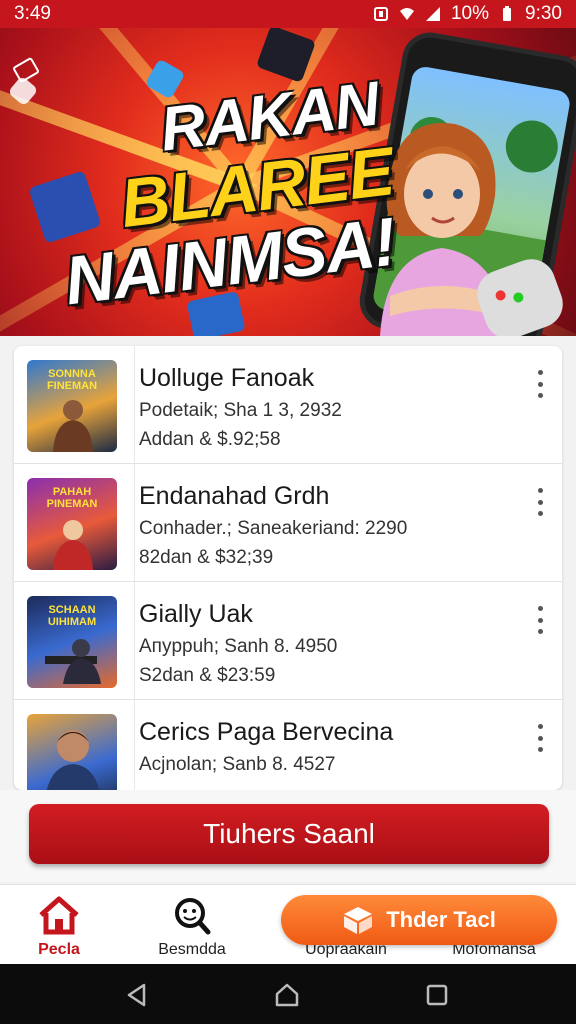 This screenshot has height=1024, width=576. I want to click on game-thumbnail: SONNNA FINEMAN, so click(72, 406).